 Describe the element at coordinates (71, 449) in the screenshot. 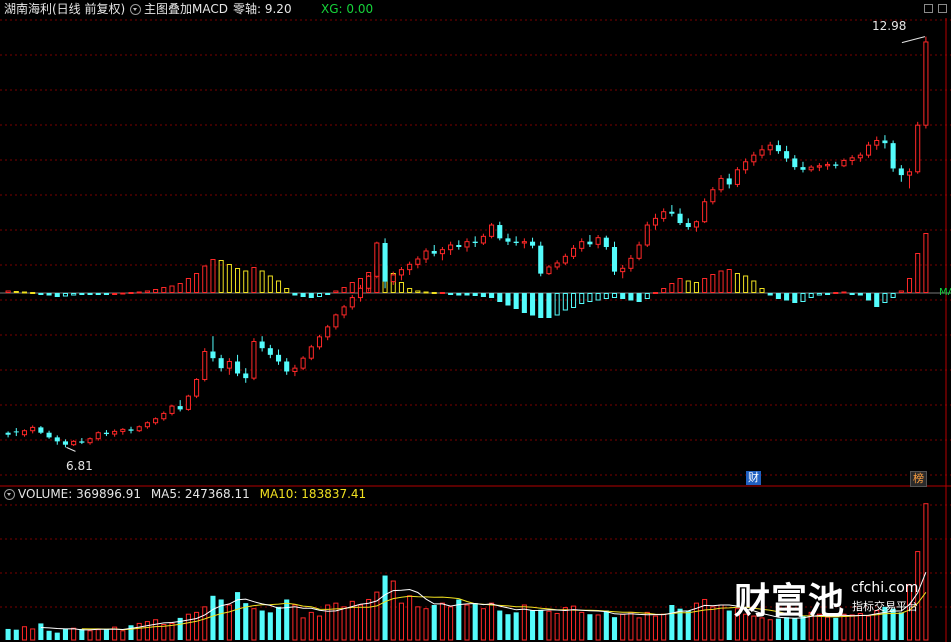

I see `low-price-pointer` at that location.